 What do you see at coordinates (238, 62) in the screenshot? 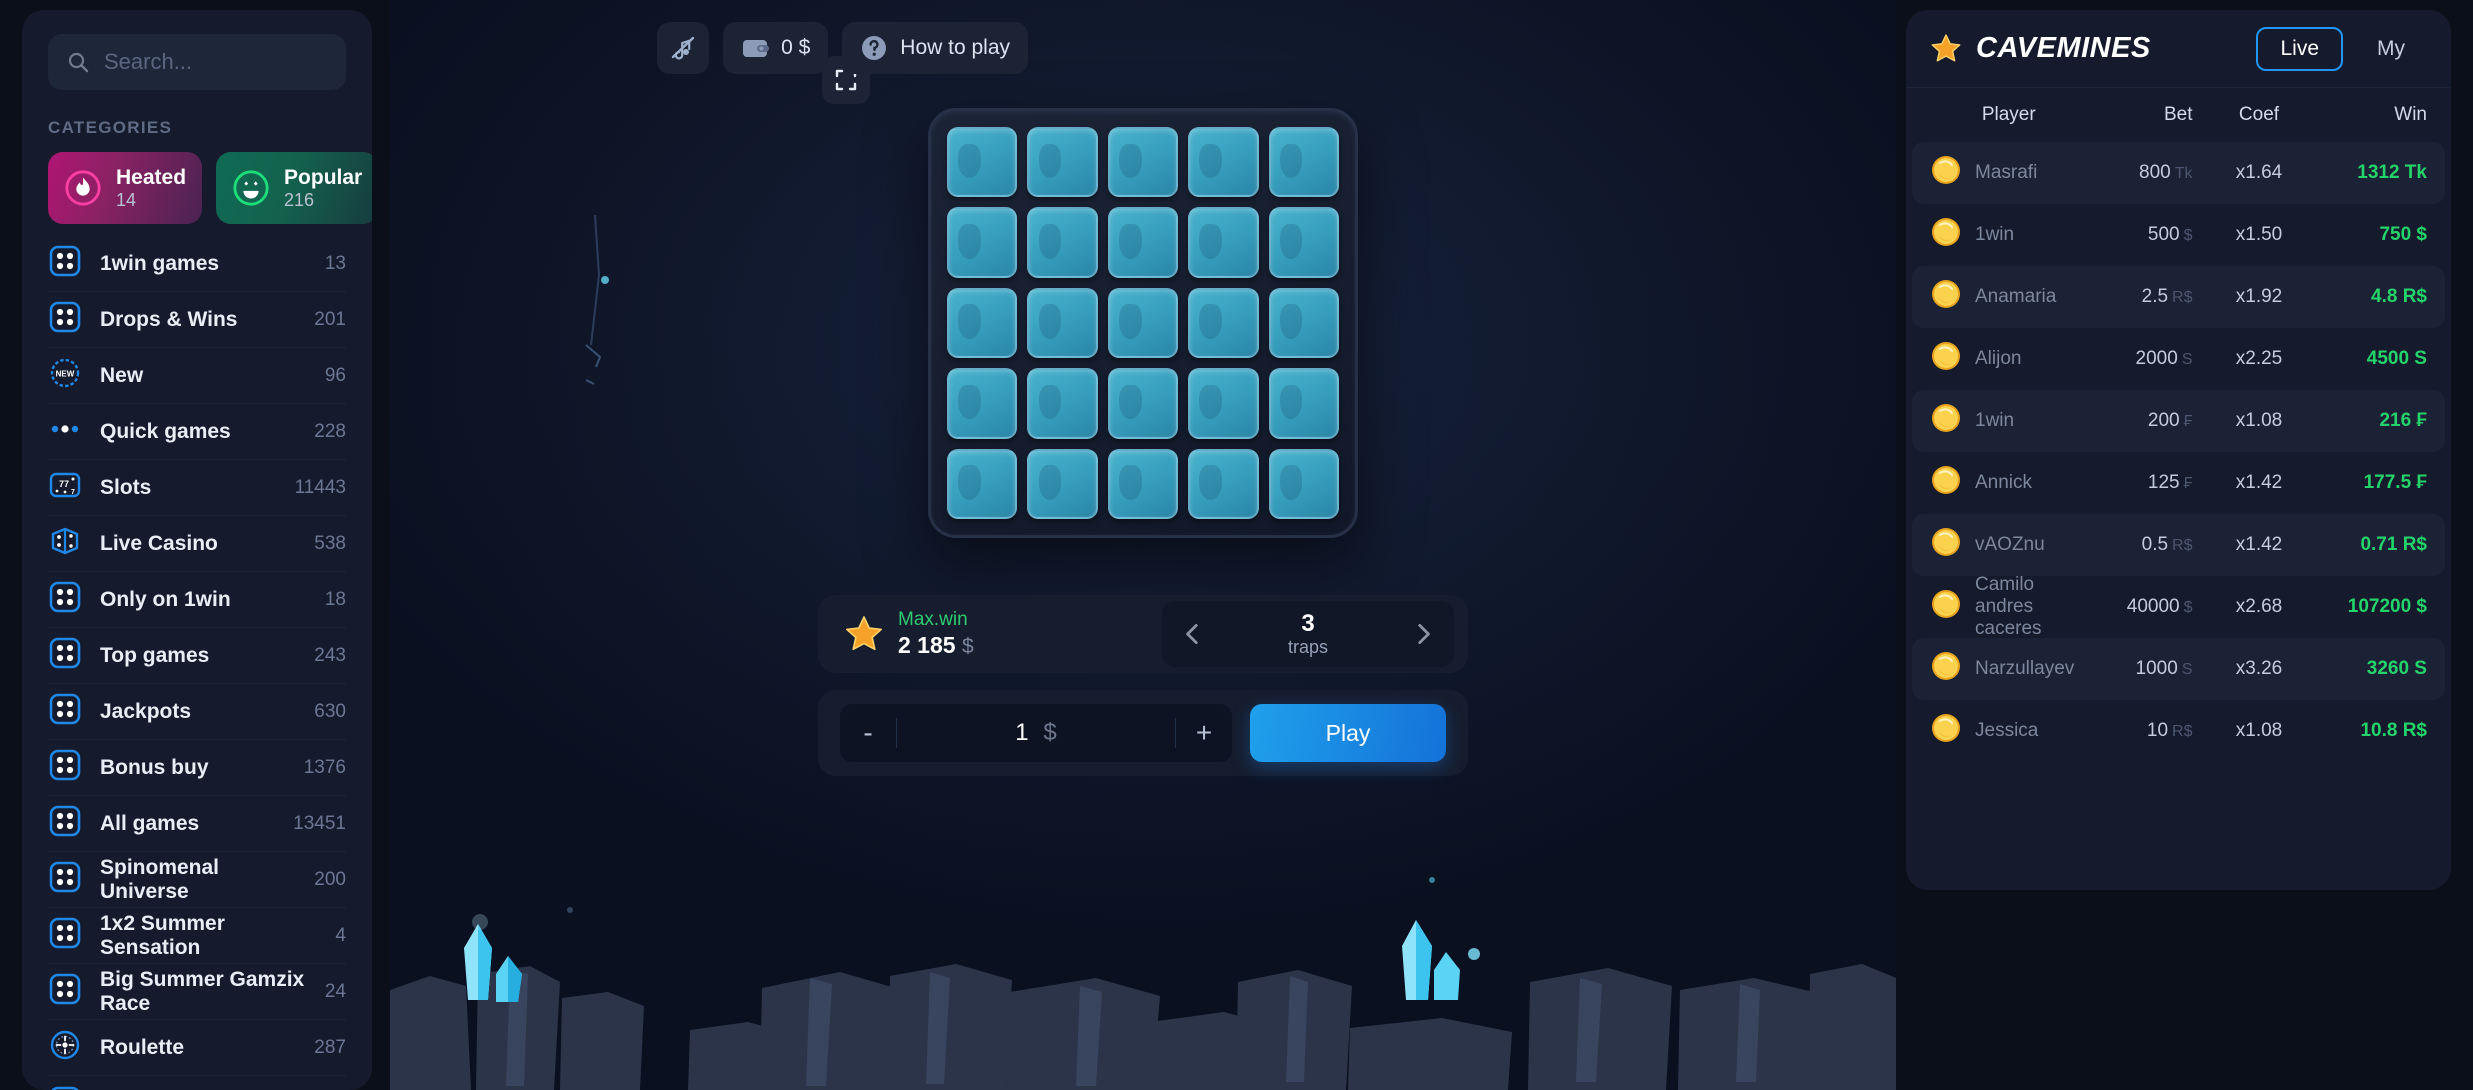
I see `search-input` at bounding box center [238, 62].